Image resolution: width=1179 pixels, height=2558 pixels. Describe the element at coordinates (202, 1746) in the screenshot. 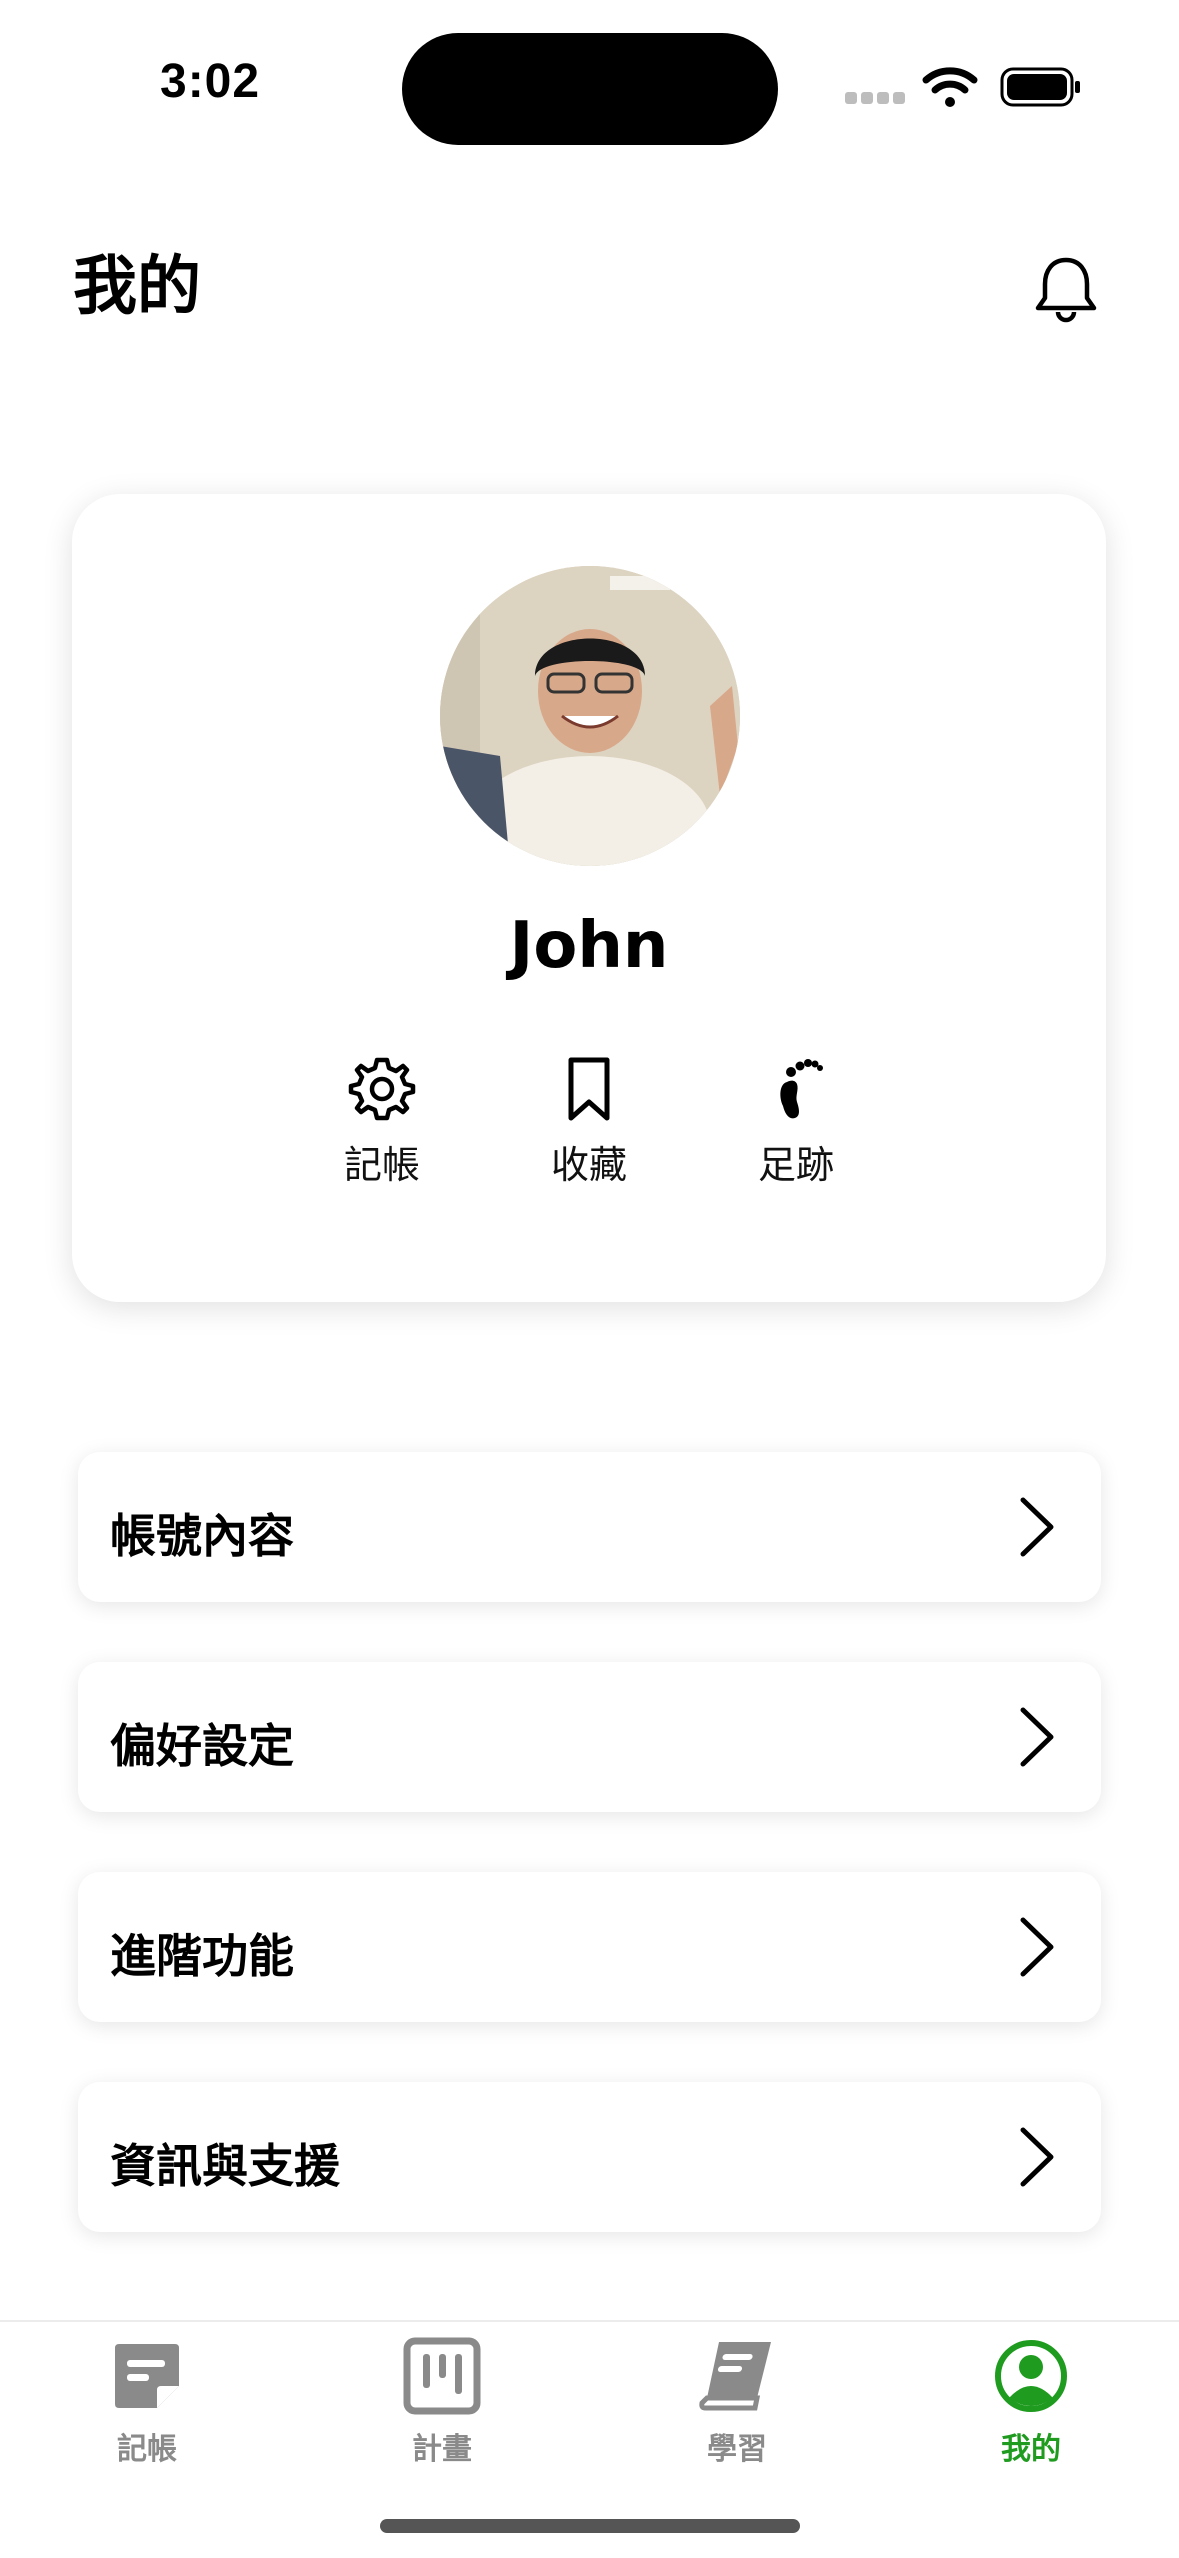

I see `menu-item-label: 偏好設定` at that location.